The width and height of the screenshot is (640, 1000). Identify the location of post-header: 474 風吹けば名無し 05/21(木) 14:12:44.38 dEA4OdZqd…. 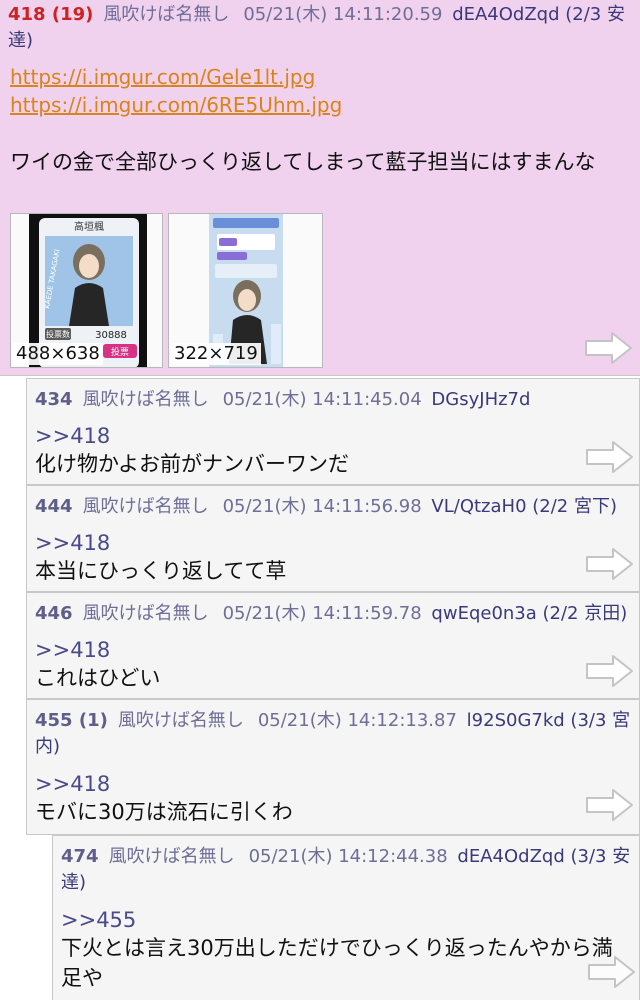
(348, 870).